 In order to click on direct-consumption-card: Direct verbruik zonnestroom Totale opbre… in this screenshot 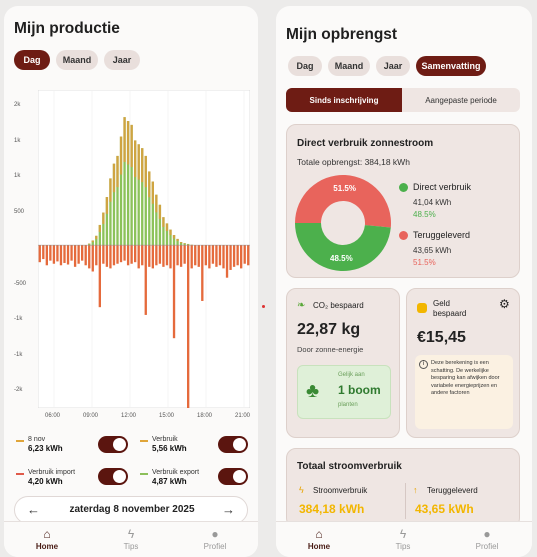, I will do `click(403, 201)`.